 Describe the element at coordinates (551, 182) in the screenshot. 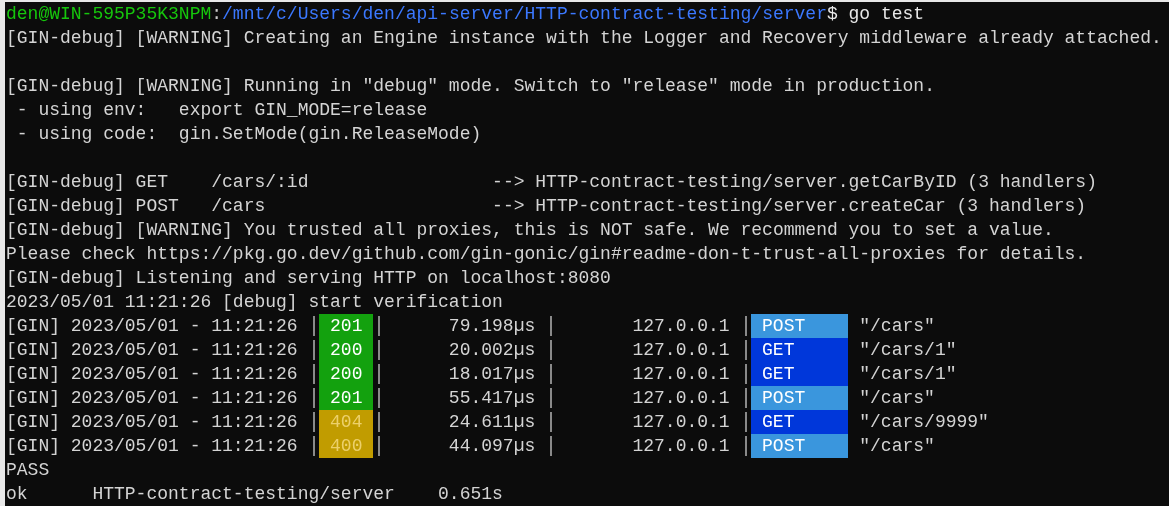

I see `output-line: [GIN-debug] GET /cars/:id --> HTTP-contract-testing/server.getCarByID (3 handlers)` at that location.